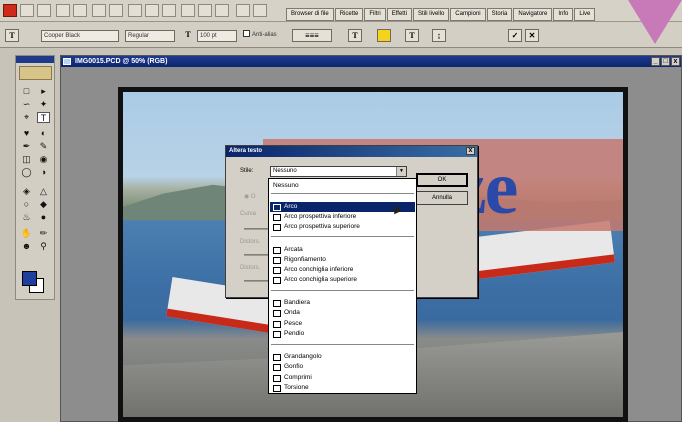 The width and height of the screenshot is (682, 422). What do you see at coordinates (26, 104) in the screenshot?
I see `lasso-tool-icon: ∽` at bounding box center [26, 104].